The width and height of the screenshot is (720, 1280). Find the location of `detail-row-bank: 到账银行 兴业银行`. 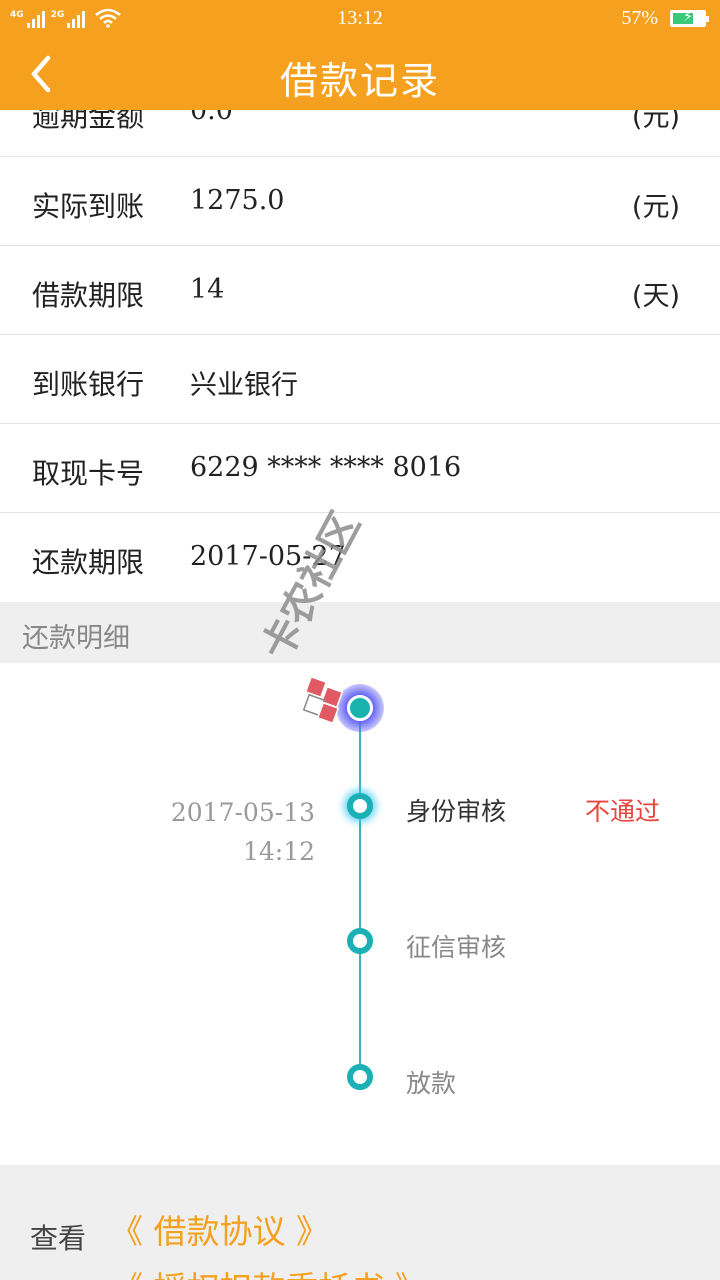

detail-row-bank: 到账银行 兴业银行 is located at coordinates (360, 379).